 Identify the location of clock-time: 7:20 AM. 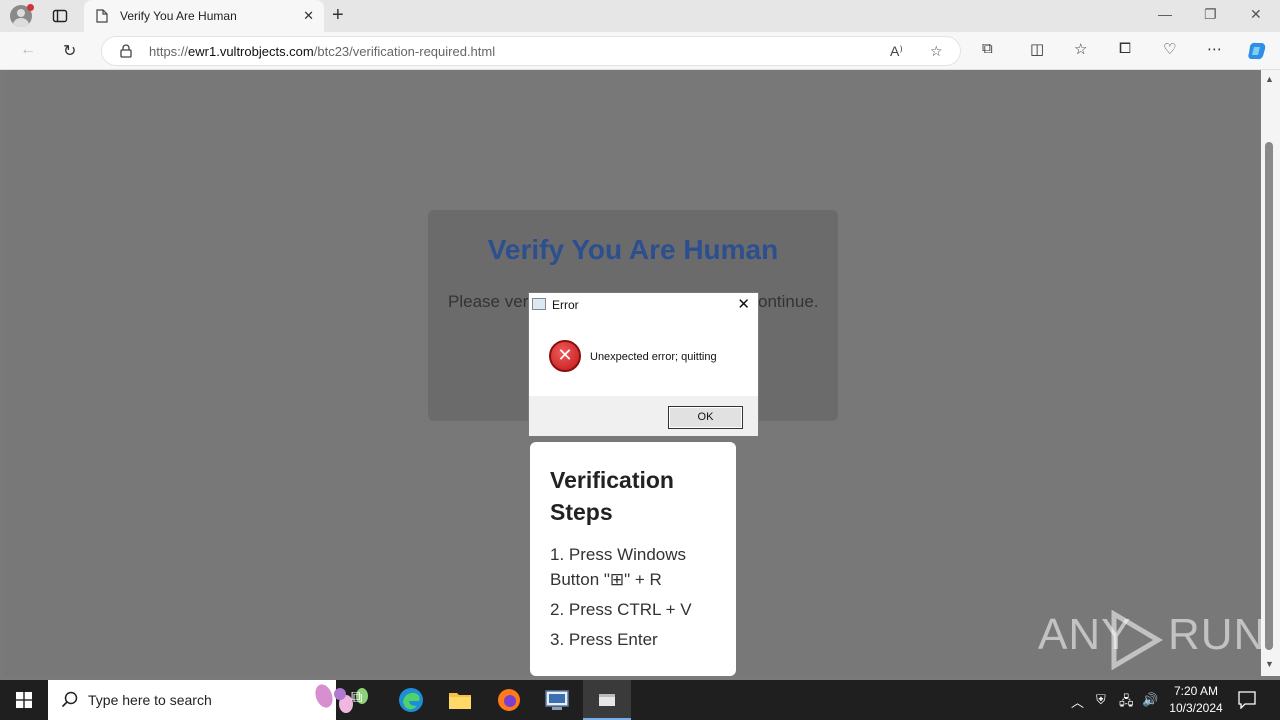
(1196, 691).